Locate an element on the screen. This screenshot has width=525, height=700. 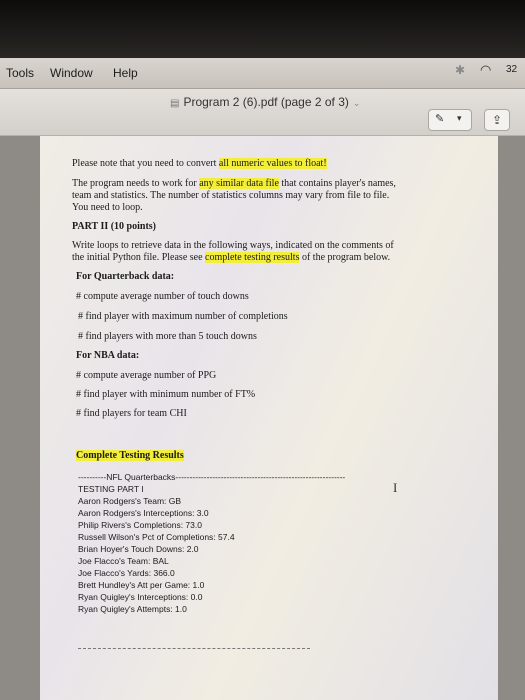
note-highlight: all numeric values to float! is located at coordinates (272, 163).